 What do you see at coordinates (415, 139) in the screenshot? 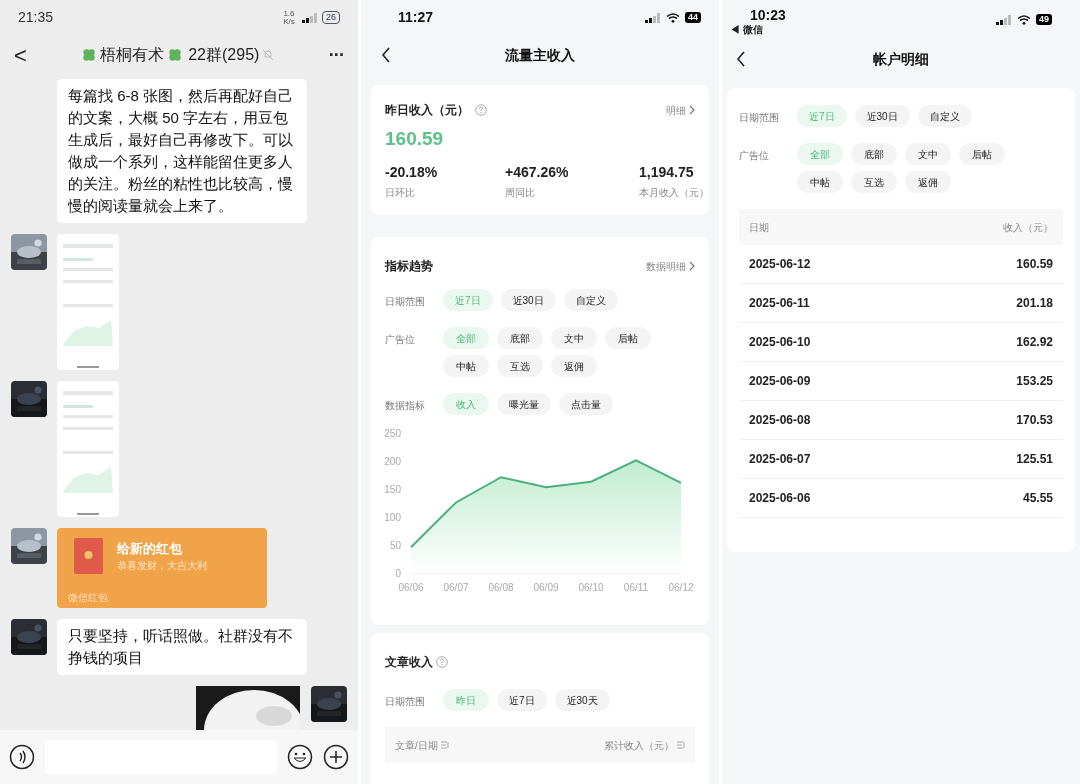
I see `income-value: 160.59` at bounding box center [415, 139].